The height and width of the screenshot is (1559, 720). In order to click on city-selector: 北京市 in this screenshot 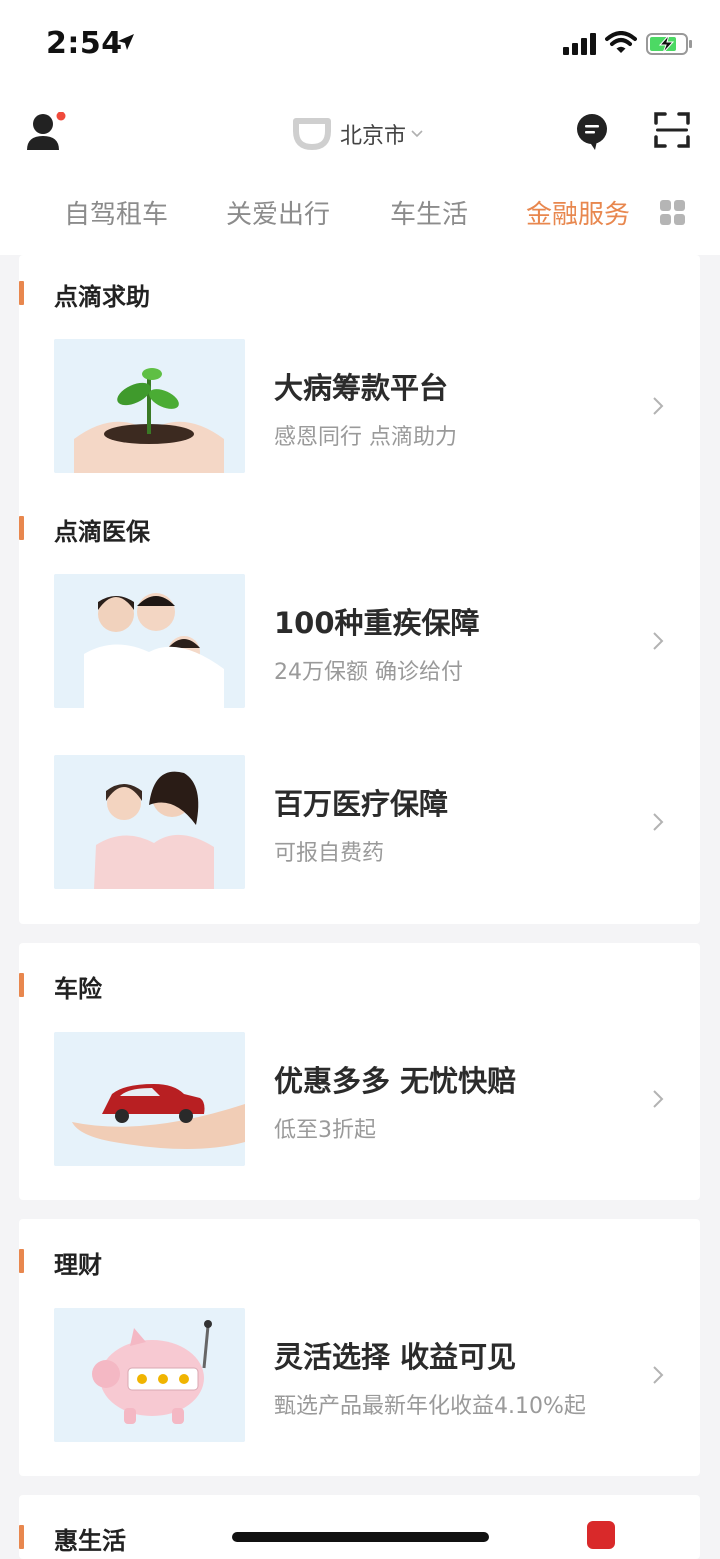, I will do `click(358, 134)`.